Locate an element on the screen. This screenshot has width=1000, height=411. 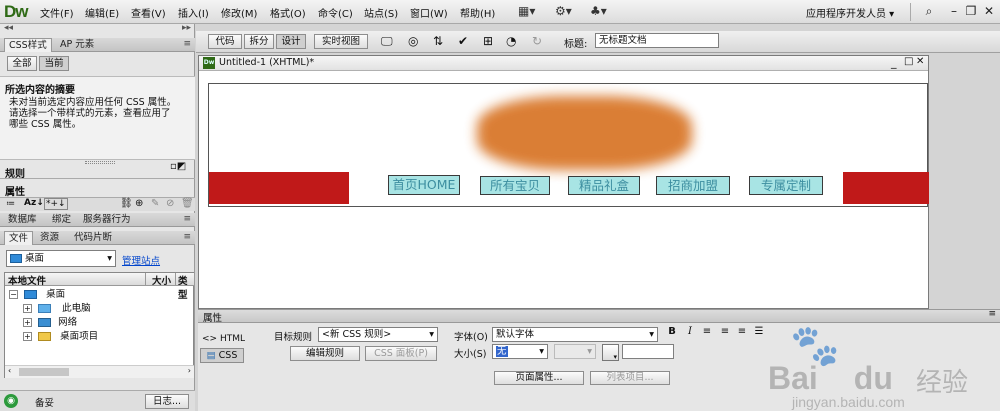
tab-databases: 数据库 is located at coordinates (22, 220).